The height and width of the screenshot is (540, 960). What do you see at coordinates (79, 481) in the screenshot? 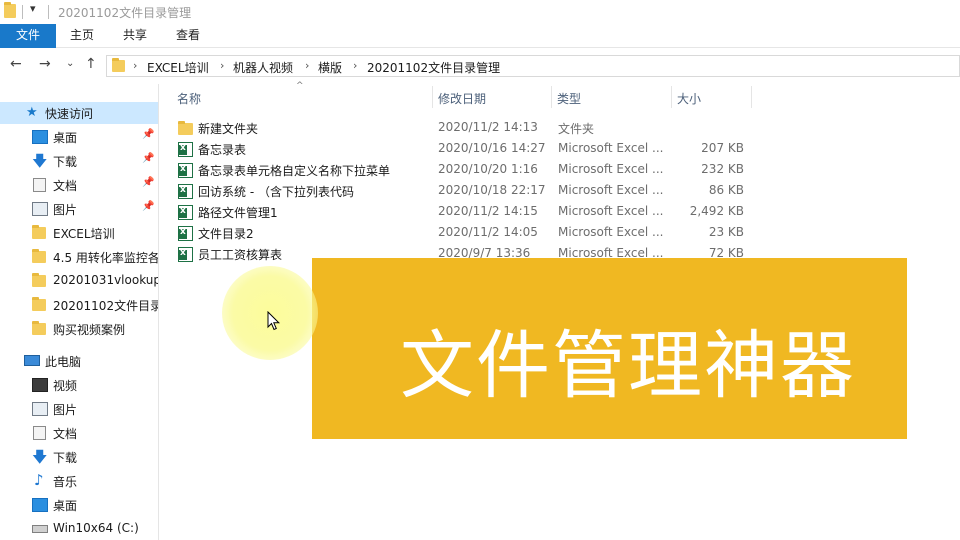
I see `nav-item-music: ♪ 音乐` at bounding box center [79, 481].